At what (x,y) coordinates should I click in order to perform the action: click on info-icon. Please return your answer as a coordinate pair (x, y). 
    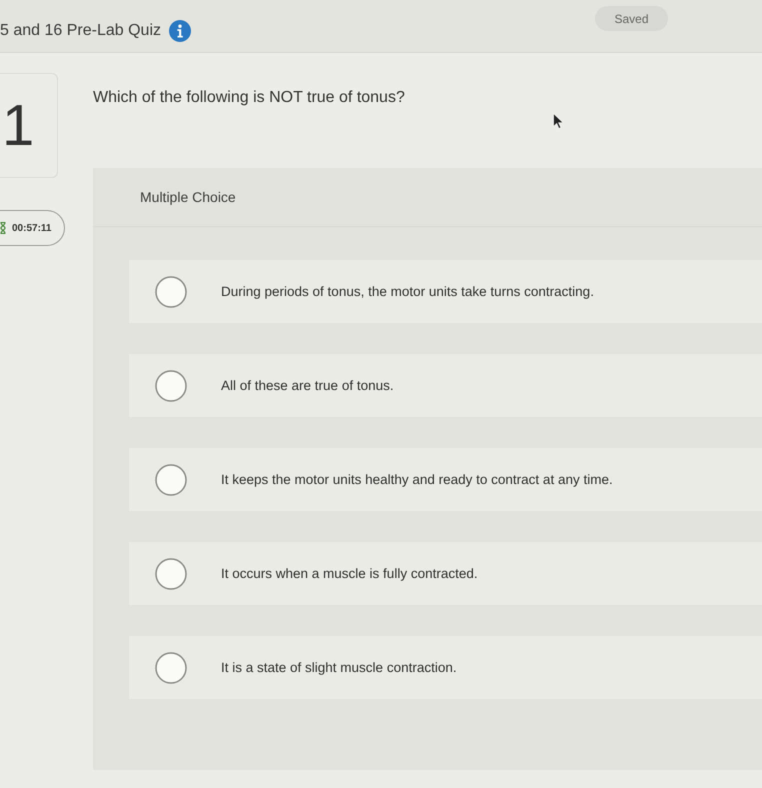
    Looking at the image, I should click on (180, 31).